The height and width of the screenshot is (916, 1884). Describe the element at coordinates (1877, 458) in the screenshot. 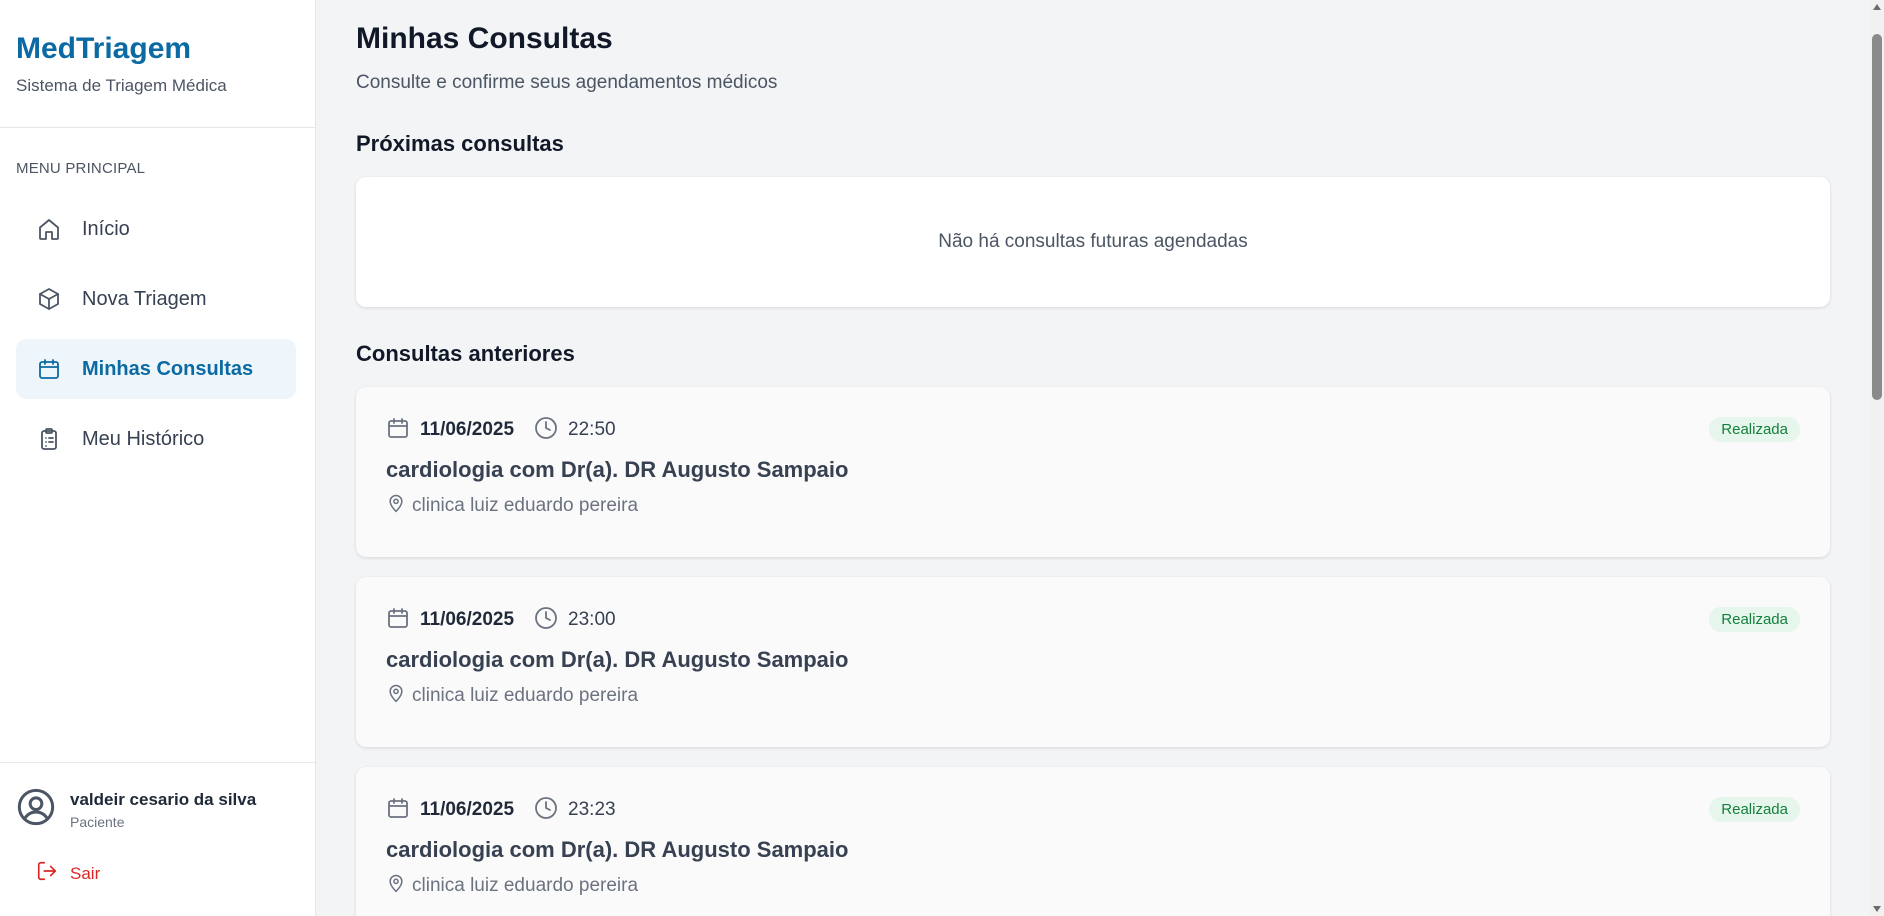

I see `page-scrollbar` at that location.